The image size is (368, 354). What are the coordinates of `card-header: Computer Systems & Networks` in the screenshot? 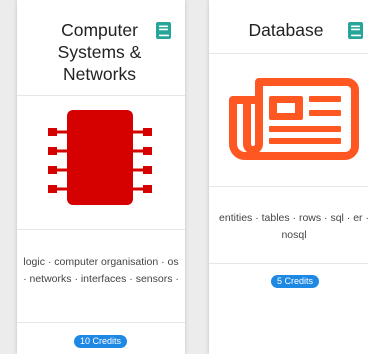 It's located at (101, 48).